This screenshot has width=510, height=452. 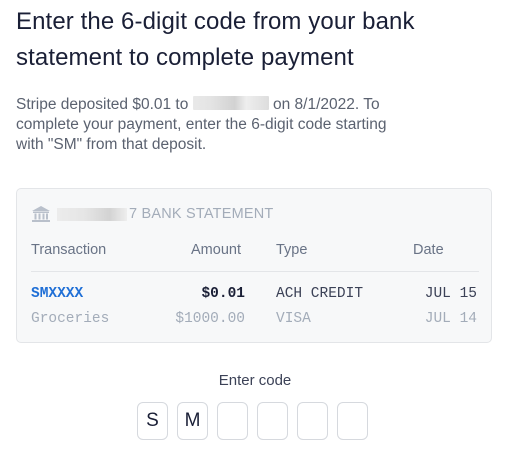 What do you see at coordinates (223, 294) in the screenshot?
I see `row-amount: $0.01` at bounding box center [223, 294].